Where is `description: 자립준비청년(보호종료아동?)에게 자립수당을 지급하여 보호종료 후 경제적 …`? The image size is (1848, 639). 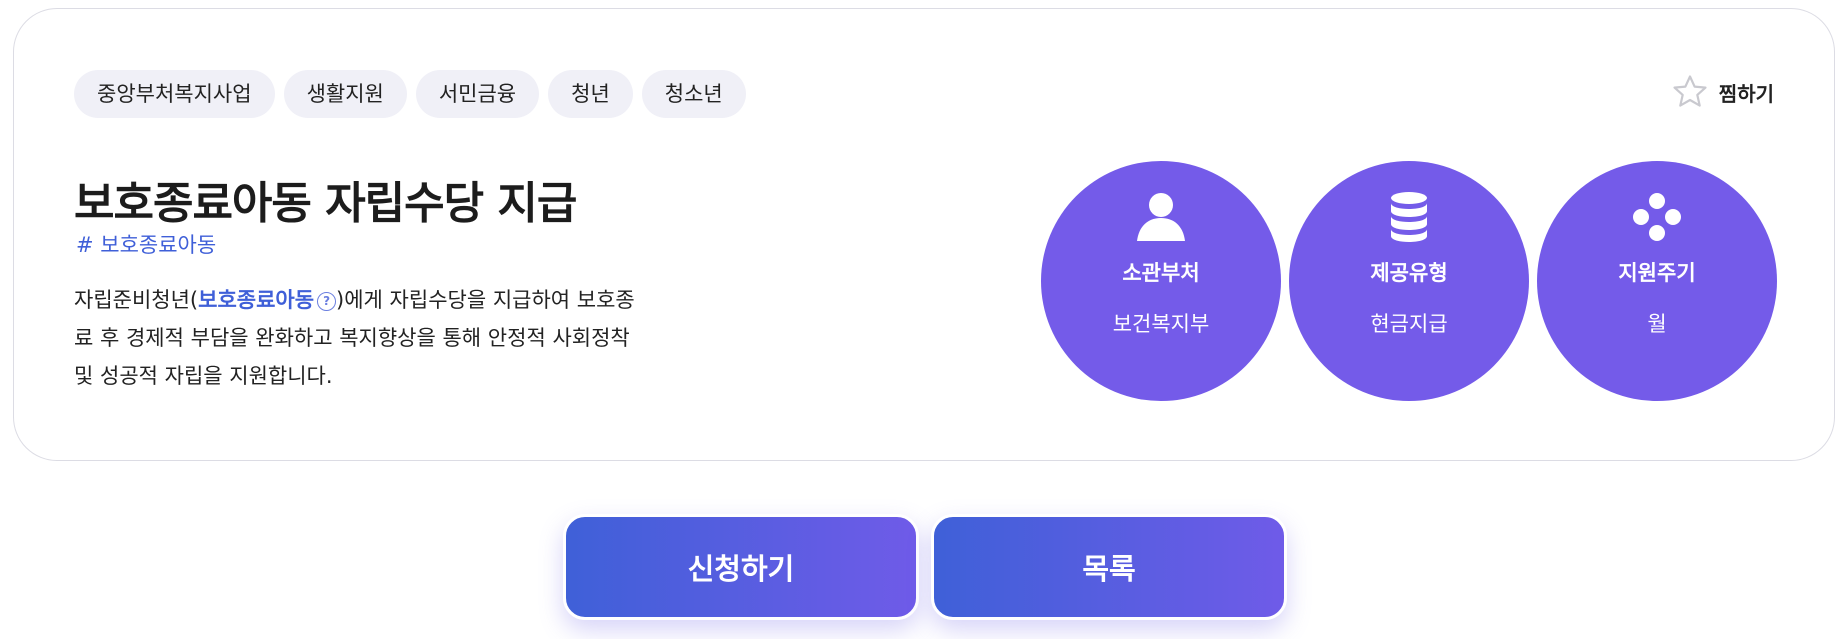 description: 자립준비청년(보호종료아동?)에게 자립수당을 지급하여 보호종료 후 경제적 … is located at coordinates (364, 338).